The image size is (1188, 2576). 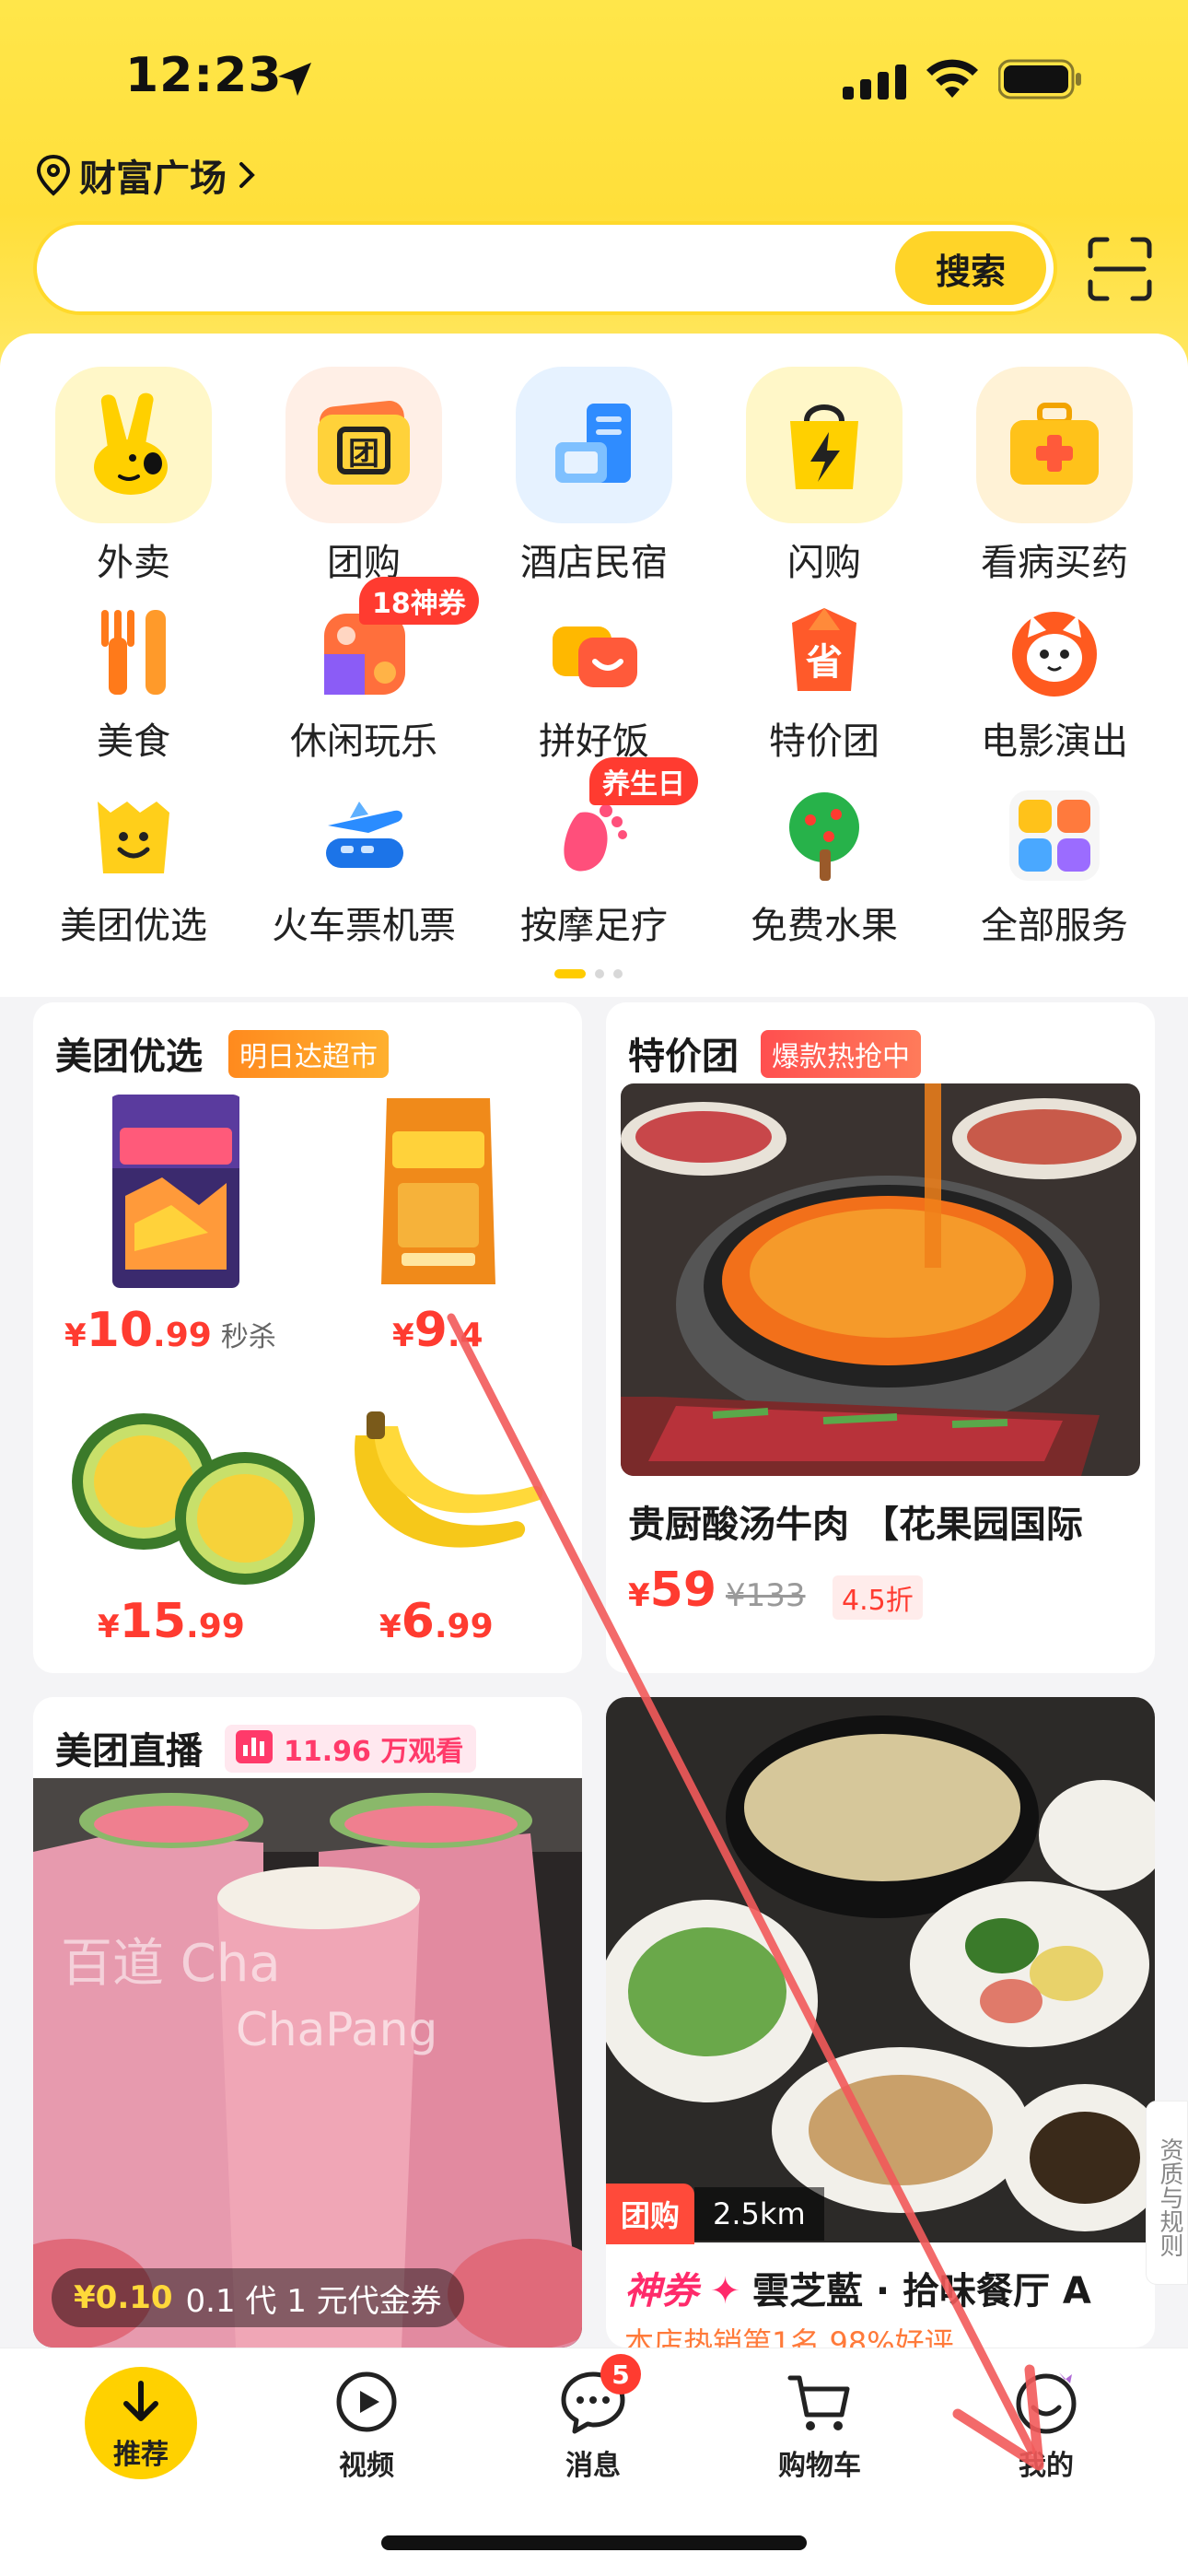 I want to click on svg-text: 百道 Cha, so click(x=171, y=1964).